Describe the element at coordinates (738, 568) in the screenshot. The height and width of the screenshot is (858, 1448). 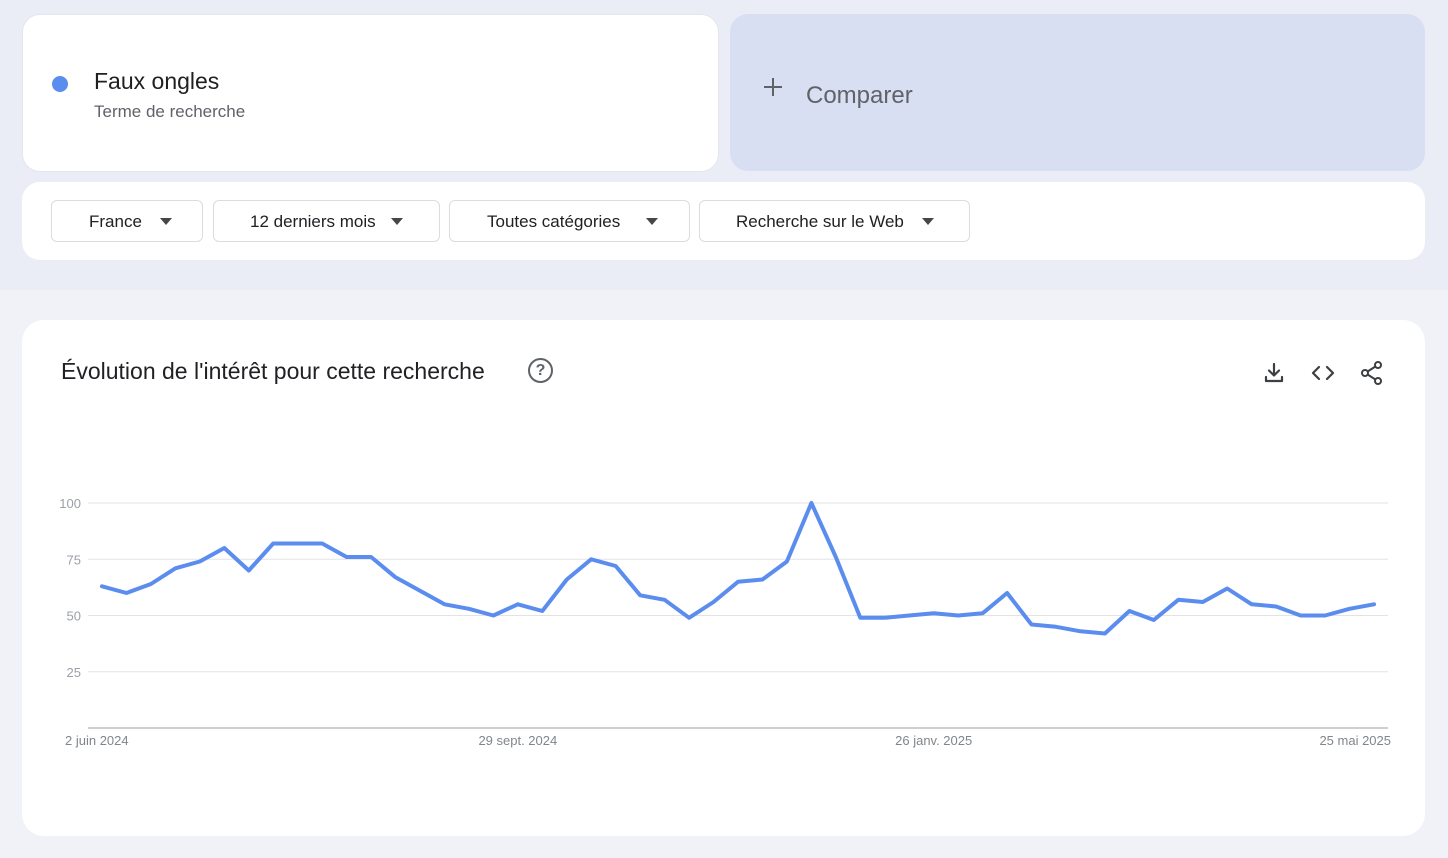
I see `series-line` at that location.